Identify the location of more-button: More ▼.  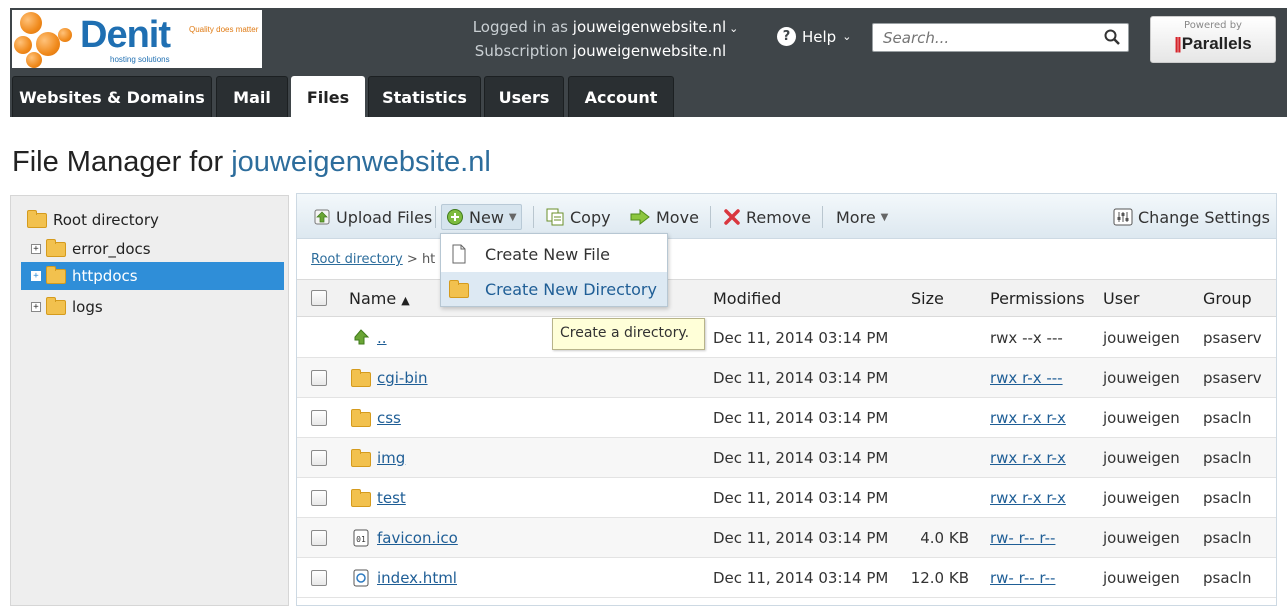
(862, 217).